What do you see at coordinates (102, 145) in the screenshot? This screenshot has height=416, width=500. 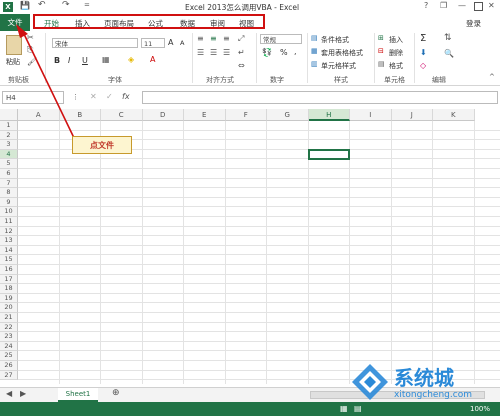 I see `annotation-callout: 点文件` at bounding box center [102, 145].